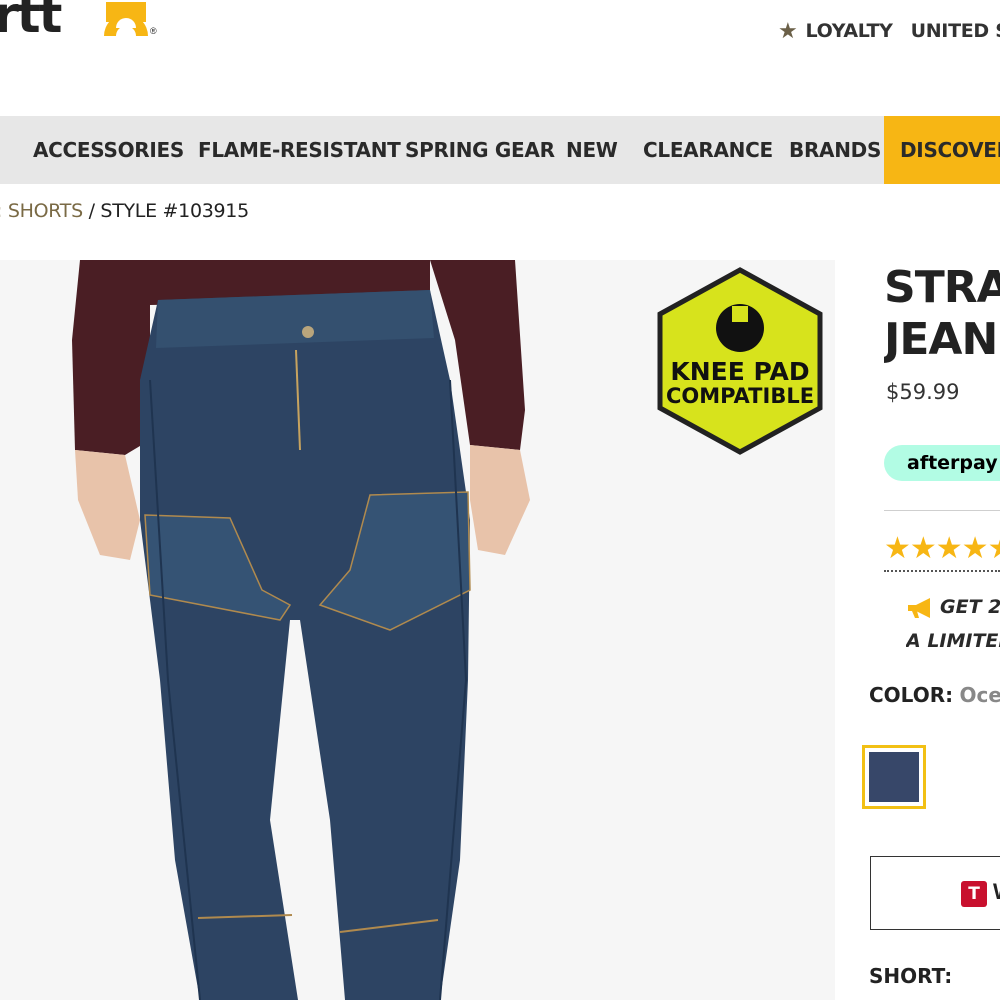 The width and height of the screenshot is (1000, 1000). I want to click on nav-new: NEW, so click(592, 150).